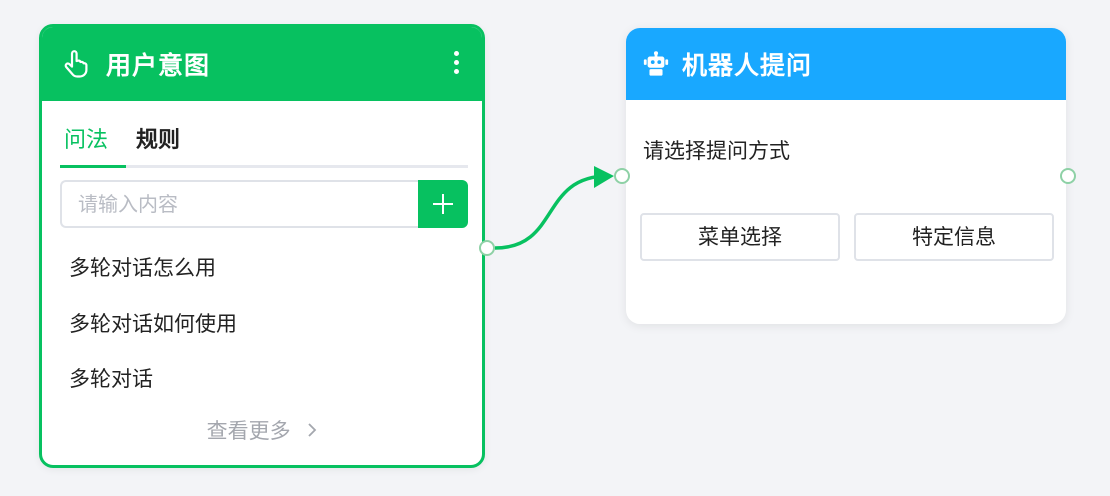  What do you see at coordinates (487, 248) in the screenshot?
I see `intent-output-port` at bounding box center [487, 248].